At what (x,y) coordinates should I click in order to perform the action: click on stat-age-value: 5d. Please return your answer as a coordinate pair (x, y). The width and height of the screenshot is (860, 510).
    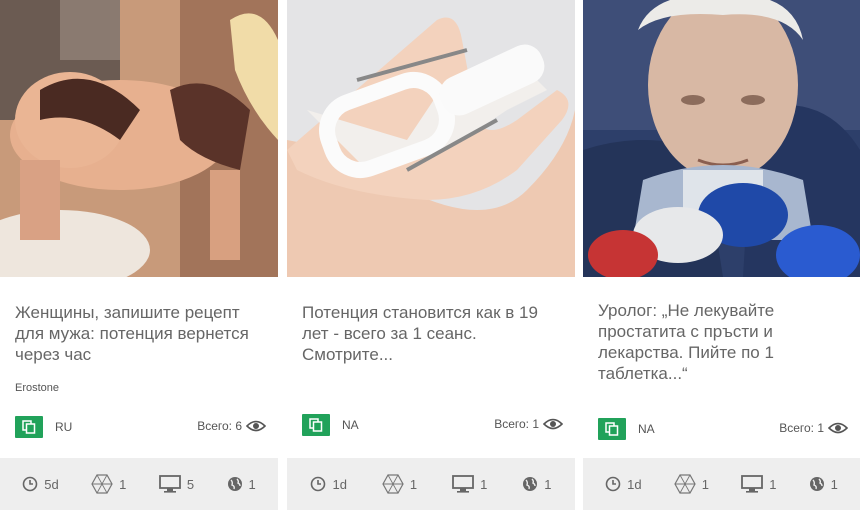
    Looking at the image, I should click on (51, 484).